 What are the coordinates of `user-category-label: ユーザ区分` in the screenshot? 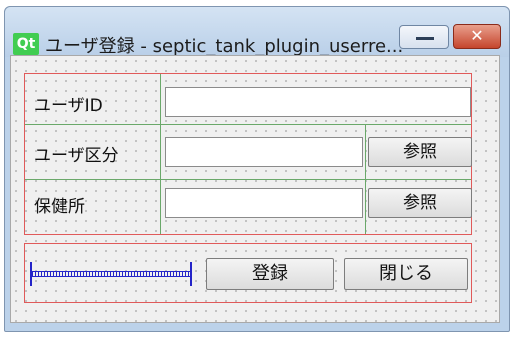 It's located at (76, 156).